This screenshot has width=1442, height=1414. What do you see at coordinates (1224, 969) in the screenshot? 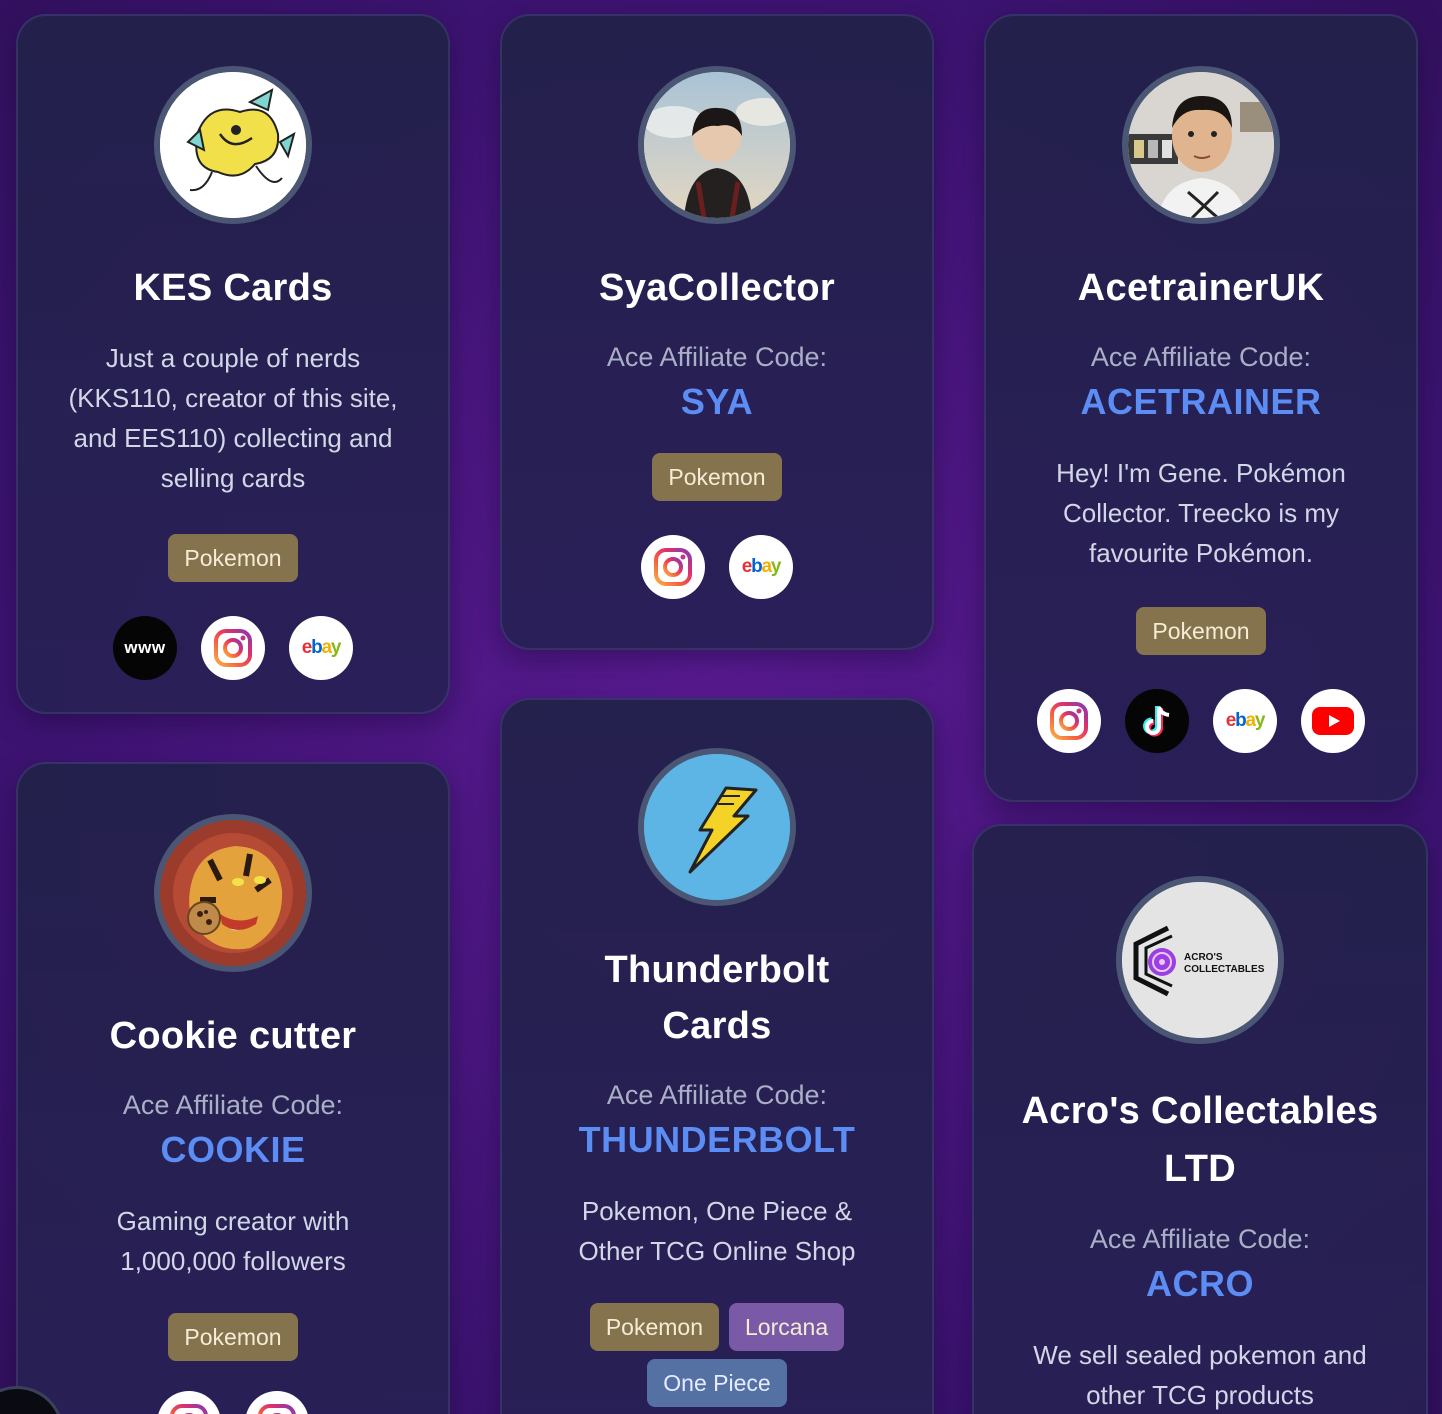
I see `svg-text: COLLECTABLES` at bounding box center [1224, 969].